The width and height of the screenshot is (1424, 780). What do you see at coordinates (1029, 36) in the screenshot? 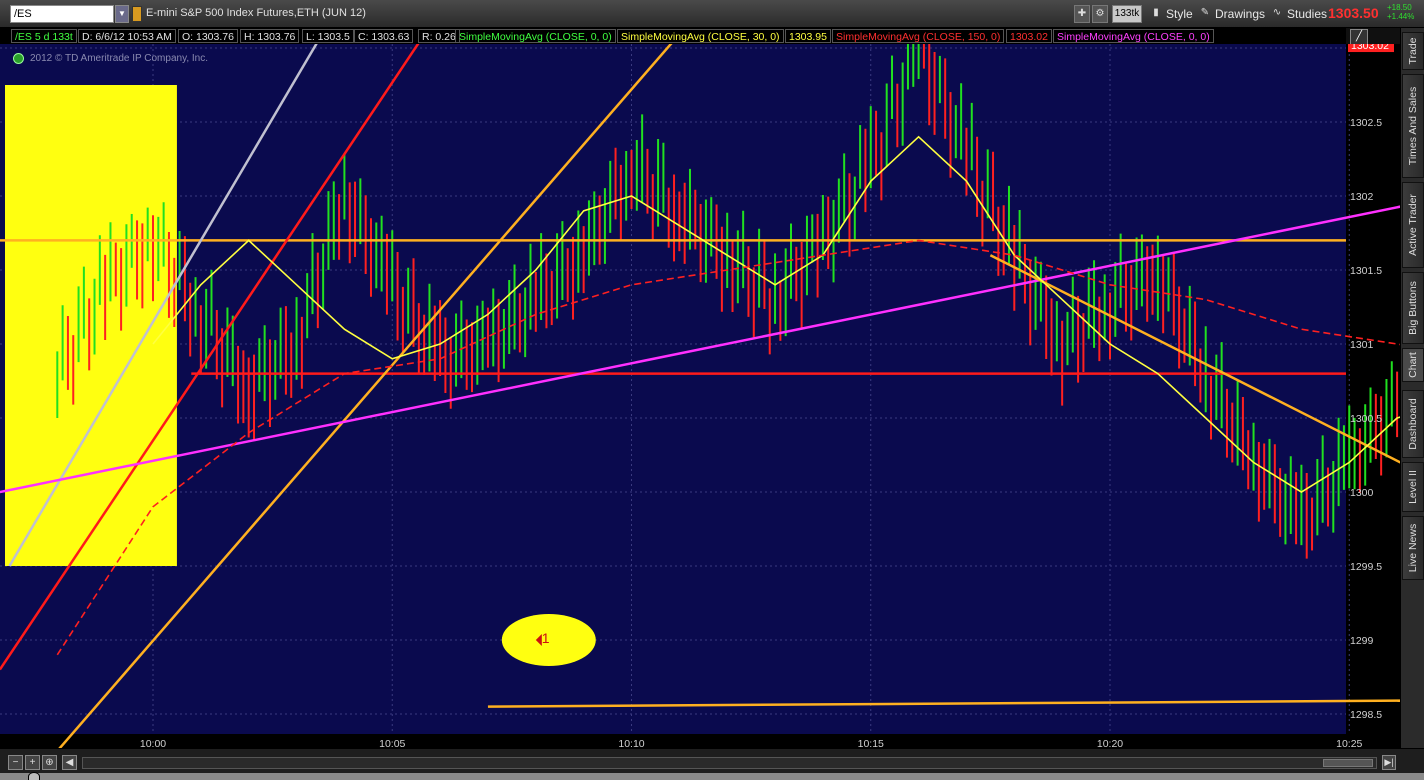
I see `study-sma-150-value: 1303.02` at bounding box center [1029, 36].